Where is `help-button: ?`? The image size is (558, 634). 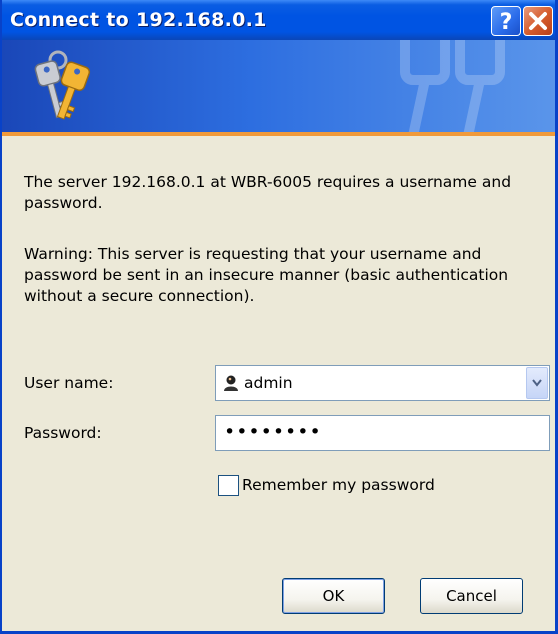 help-button: ? is located at coordinates (506, 21).